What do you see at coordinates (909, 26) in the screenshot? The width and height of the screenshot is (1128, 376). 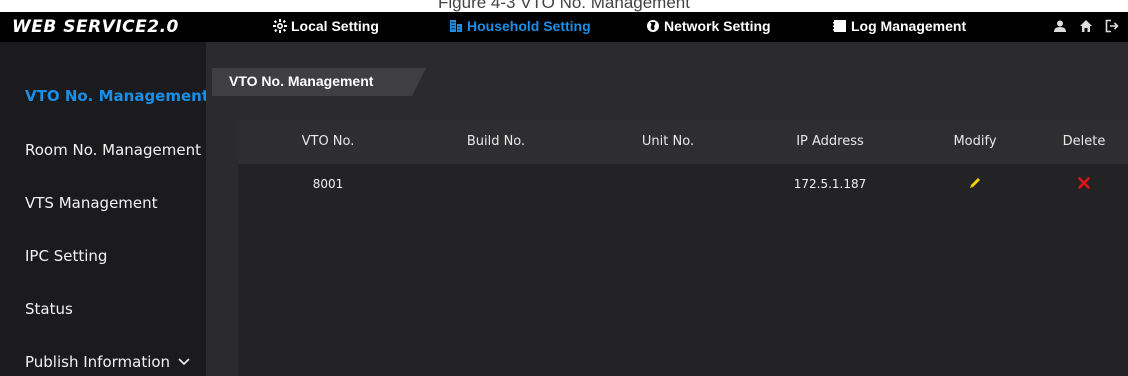 I see `nav-log-management-label: Log Management` at bounding box center [909, 26].